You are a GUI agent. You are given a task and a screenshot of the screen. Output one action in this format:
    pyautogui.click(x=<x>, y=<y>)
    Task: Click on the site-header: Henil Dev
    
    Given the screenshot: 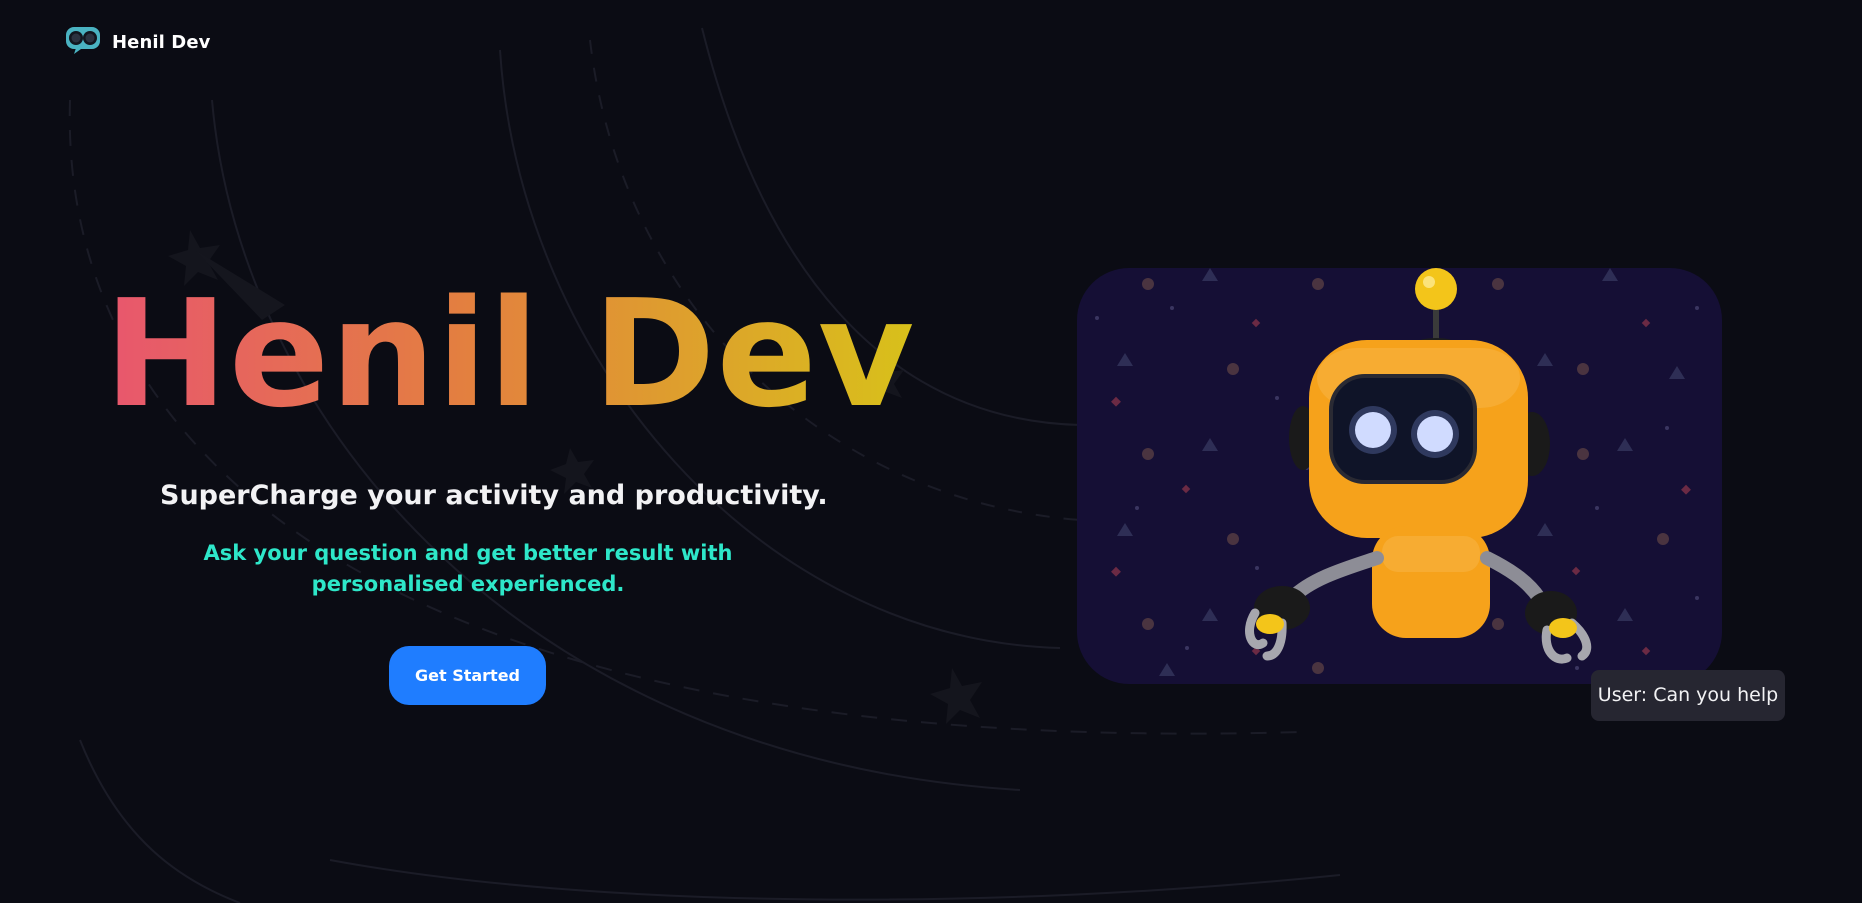 What is the action you would take?
    pyautogui.click(x=137, y=42)
    